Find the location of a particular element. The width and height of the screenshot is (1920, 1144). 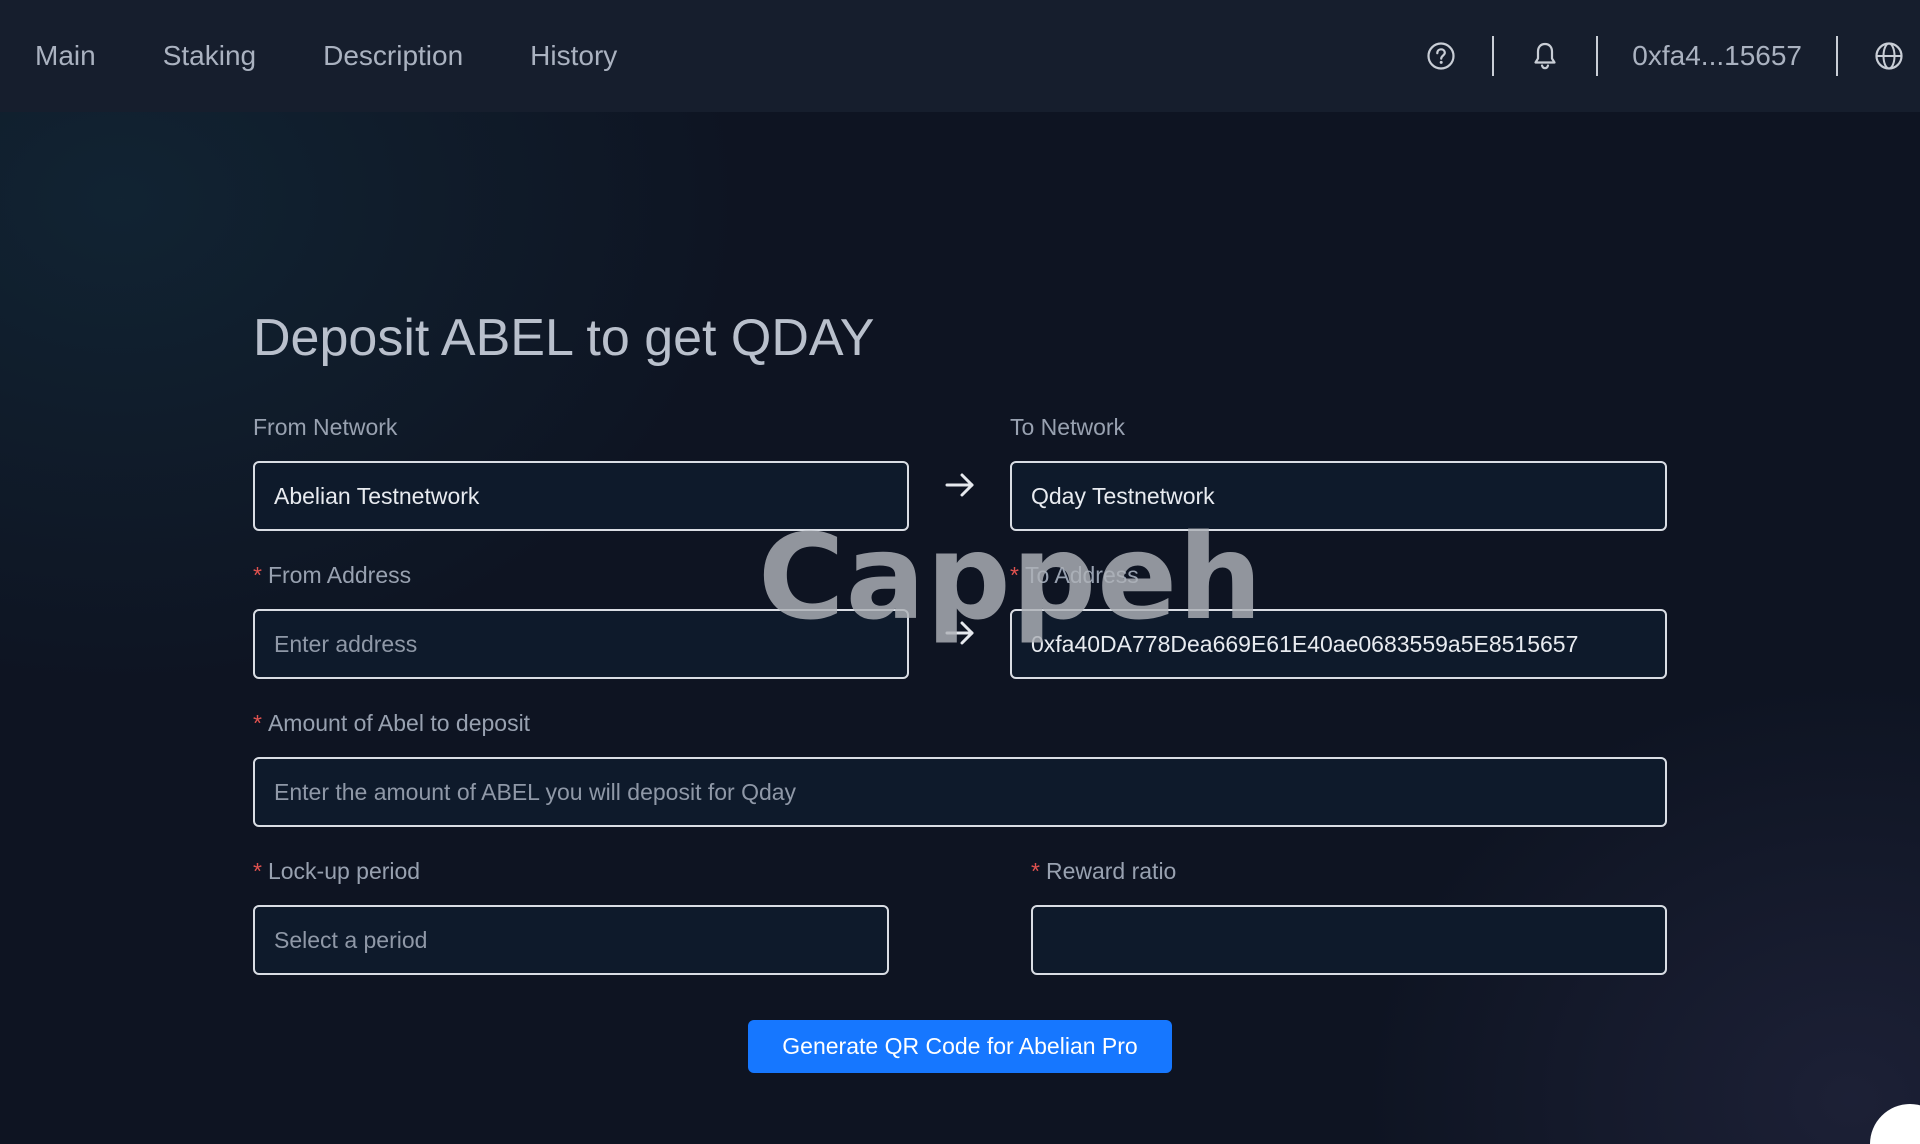

to-address-input is located at coordinates (1338, 644).